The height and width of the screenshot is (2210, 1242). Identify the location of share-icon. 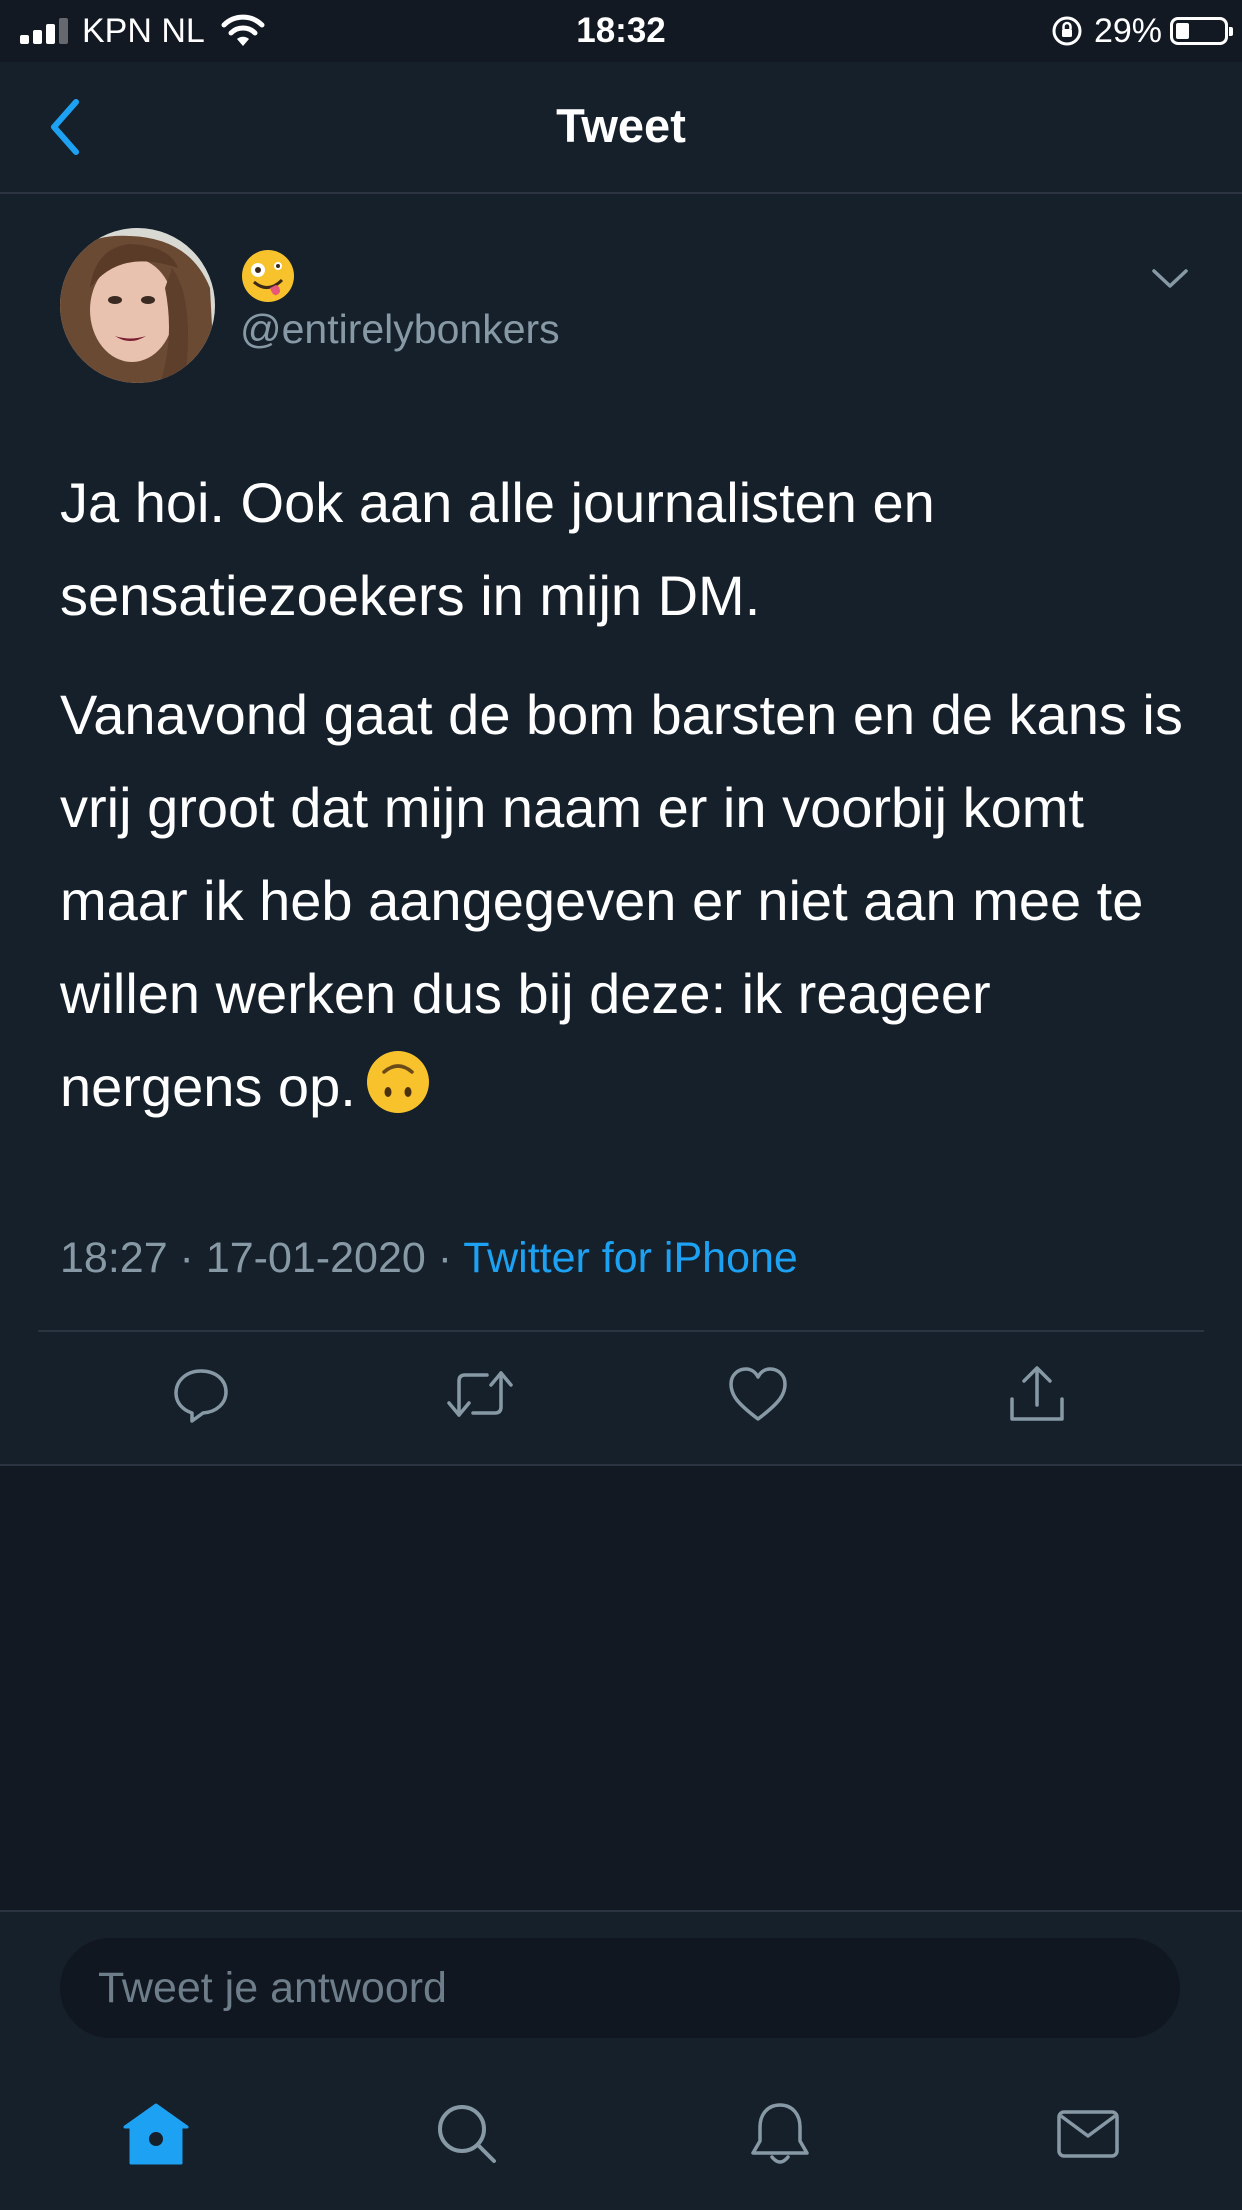
(1037, 1393).